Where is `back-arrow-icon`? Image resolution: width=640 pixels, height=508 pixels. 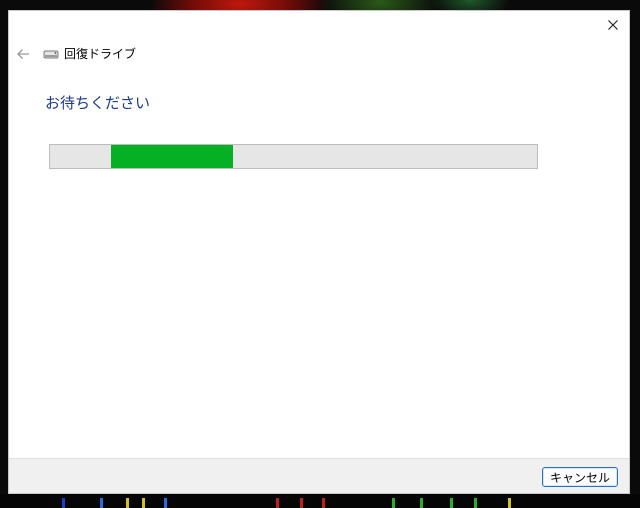
back-arrow-icon is located at coordinates (23, 54).